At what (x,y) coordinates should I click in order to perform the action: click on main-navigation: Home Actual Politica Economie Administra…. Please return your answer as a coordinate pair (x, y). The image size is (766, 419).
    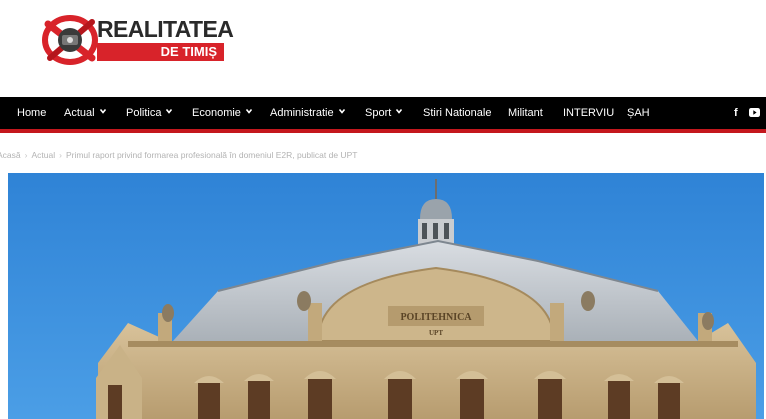
    Looking at the image, I should click on (383, 115).